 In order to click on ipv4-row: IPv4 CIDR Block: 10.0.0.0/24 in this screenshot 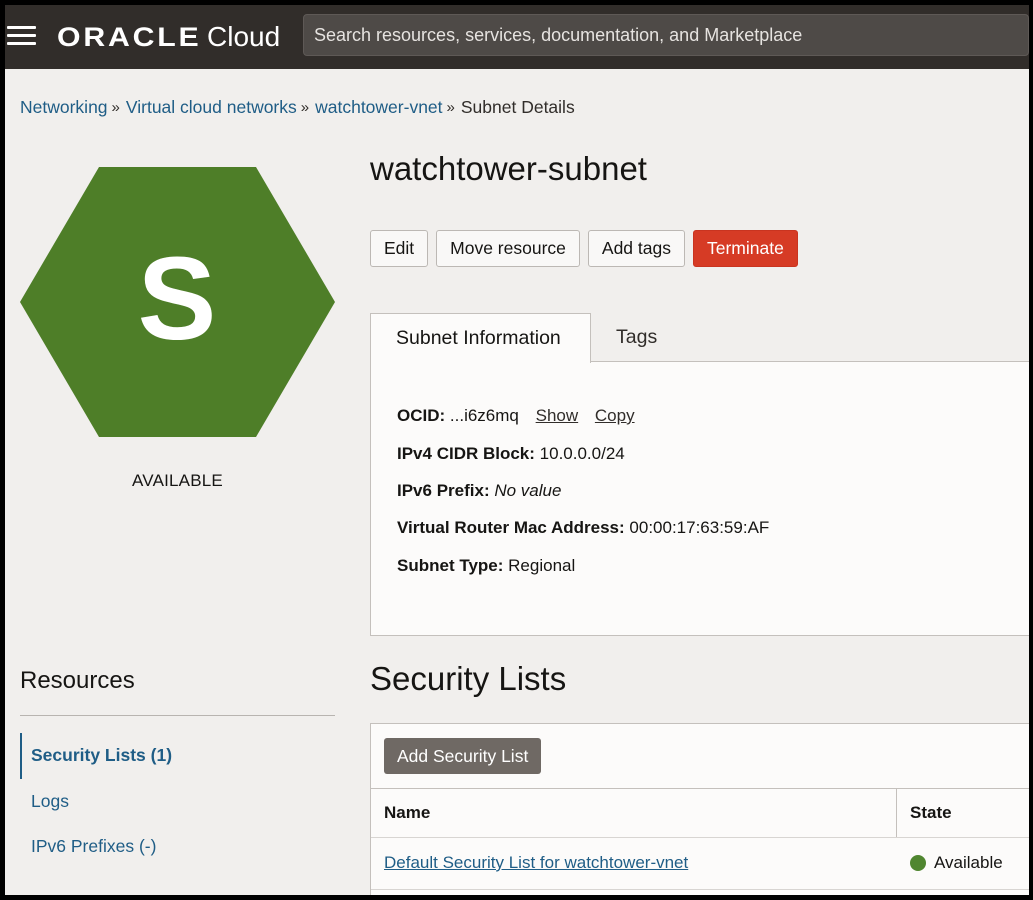, I will do `click(511, 454)`.